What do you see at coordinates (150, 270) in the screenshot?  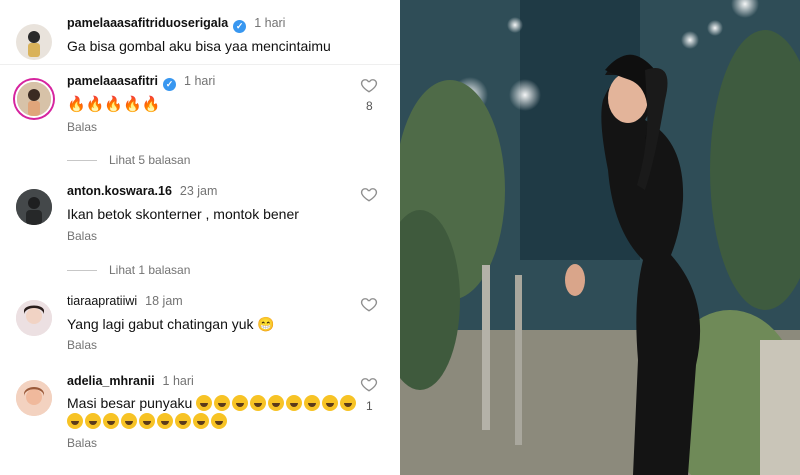 I see `view-replies-label: Lihat 1 balasan` at bounding box center [150, 270].